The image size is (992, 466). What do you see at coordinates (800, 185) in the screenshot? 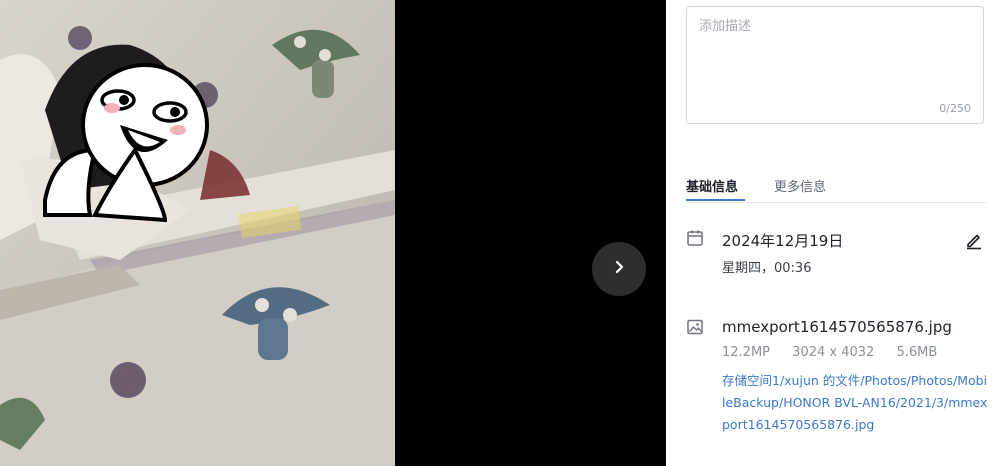
I see `tab-more-info: 更多信息` at bounding box center [800, 185].